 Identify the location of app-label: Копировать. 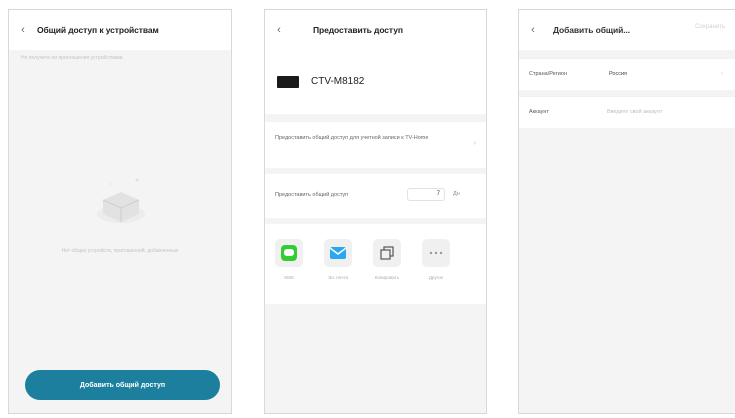
(387, 277).